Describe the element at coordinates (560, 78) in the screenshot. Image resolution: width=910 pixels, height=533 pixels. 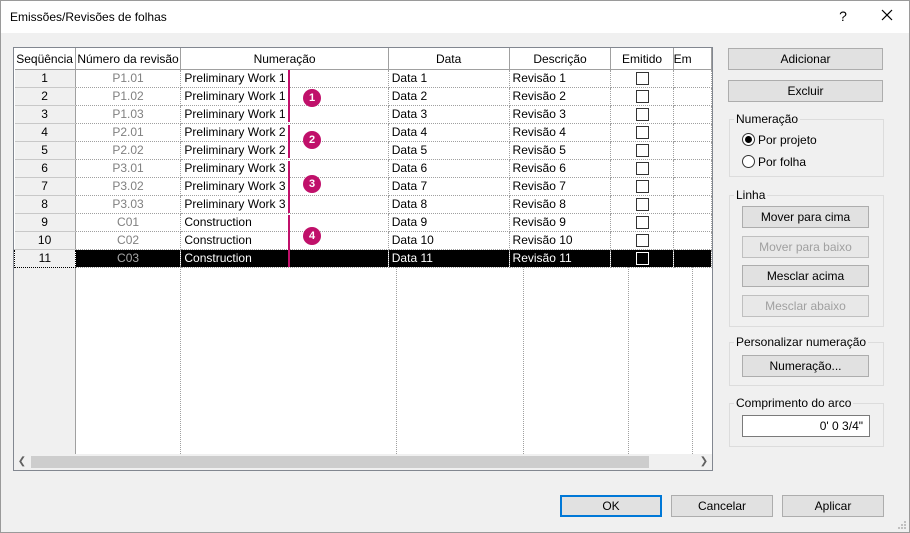
I see `table-cell-description: Revisão 1` at that location.